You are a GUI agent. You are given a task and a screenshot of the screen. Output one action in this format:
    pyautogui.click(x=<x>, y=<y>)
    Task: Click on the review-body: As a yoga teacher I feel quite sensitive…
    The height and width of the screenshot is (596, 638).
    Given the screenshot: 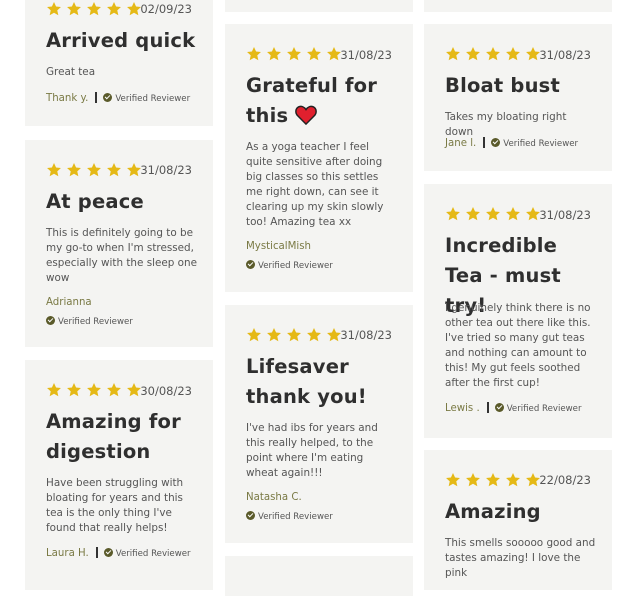 What is the action you would take?
    pyautogui.click(x=315, y=184)
    